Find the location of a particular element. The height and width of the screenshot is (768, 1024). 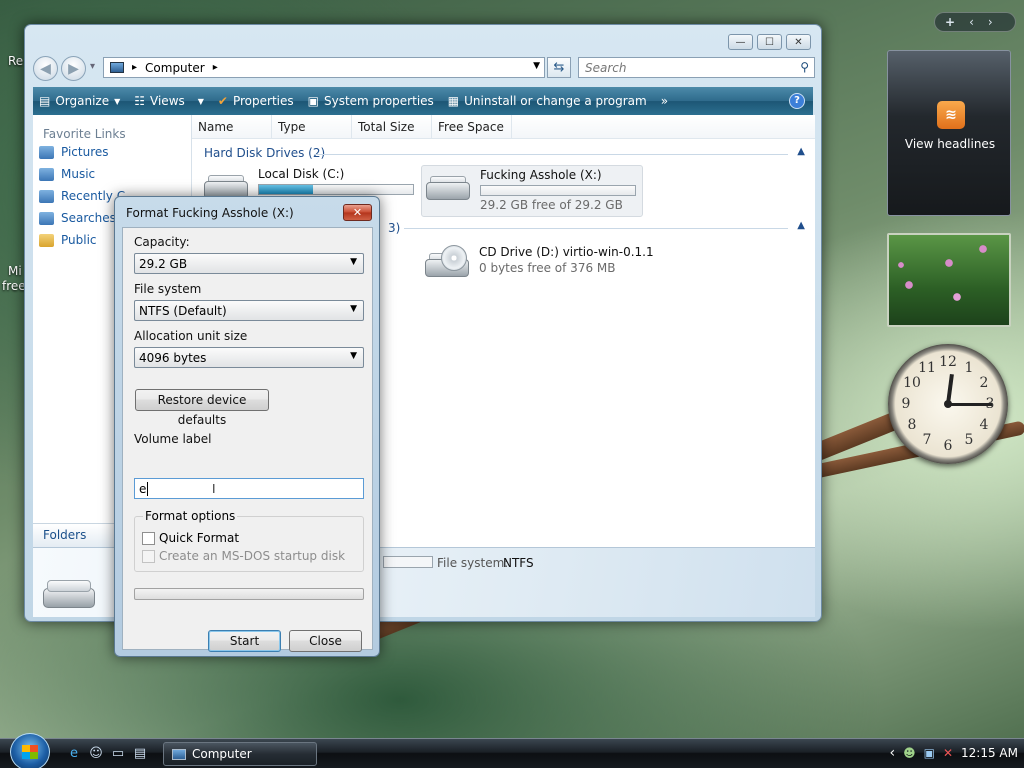

start-button: Start is located at coordinates (244, 641).